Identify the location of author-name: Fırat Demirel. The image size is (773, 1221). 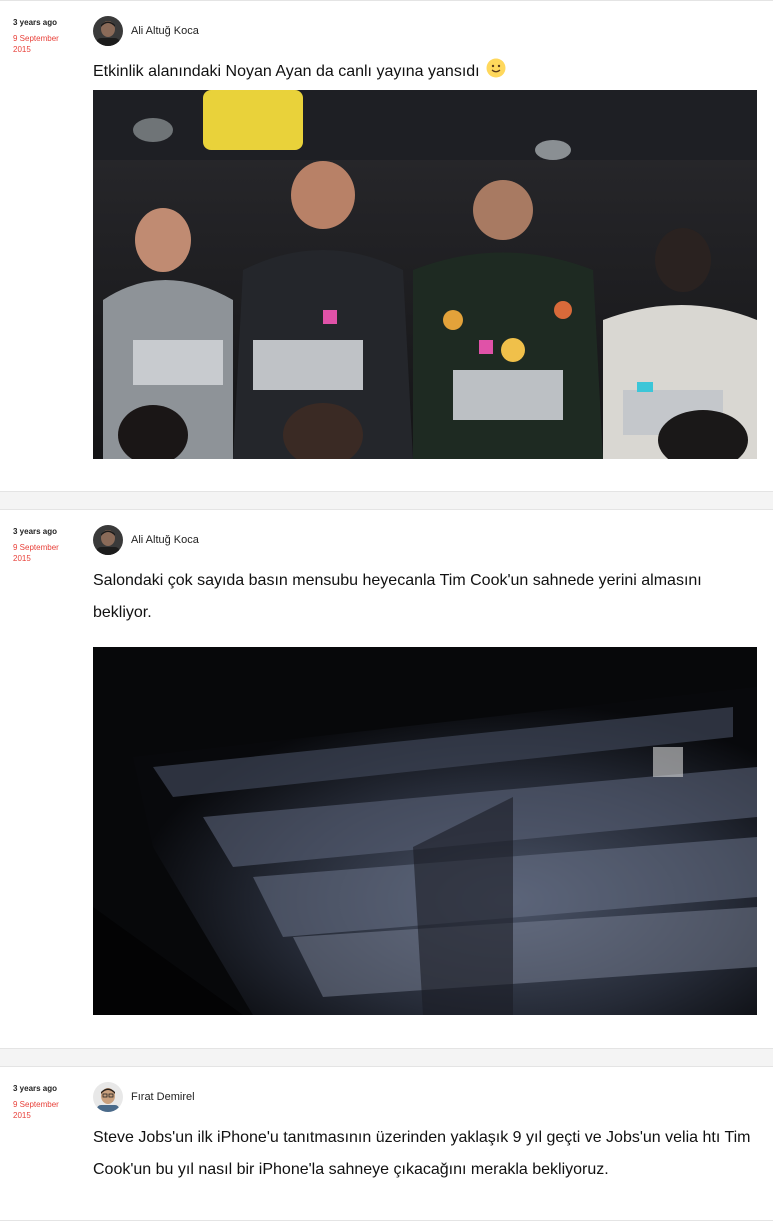
(163, 1097).